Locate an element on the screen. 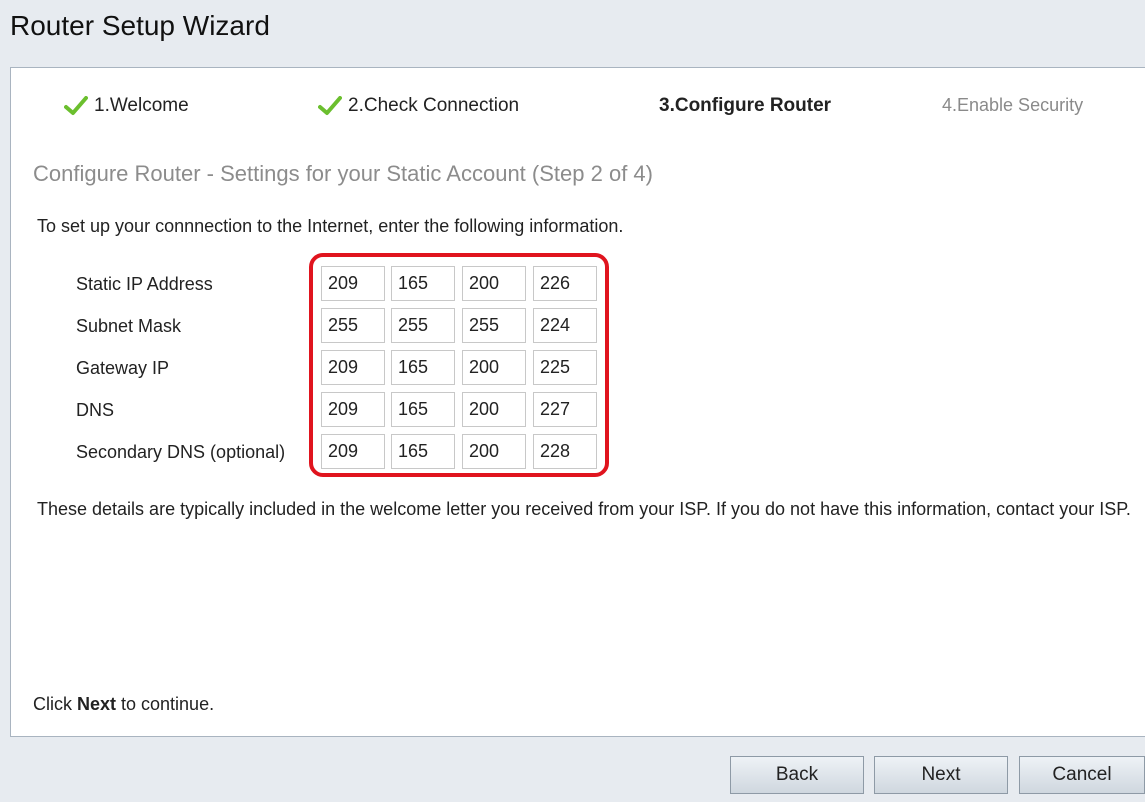 This screenshot has height=802, width=1145. step-configure-router: 3.Configure Router is located at coordinates (745, 106).